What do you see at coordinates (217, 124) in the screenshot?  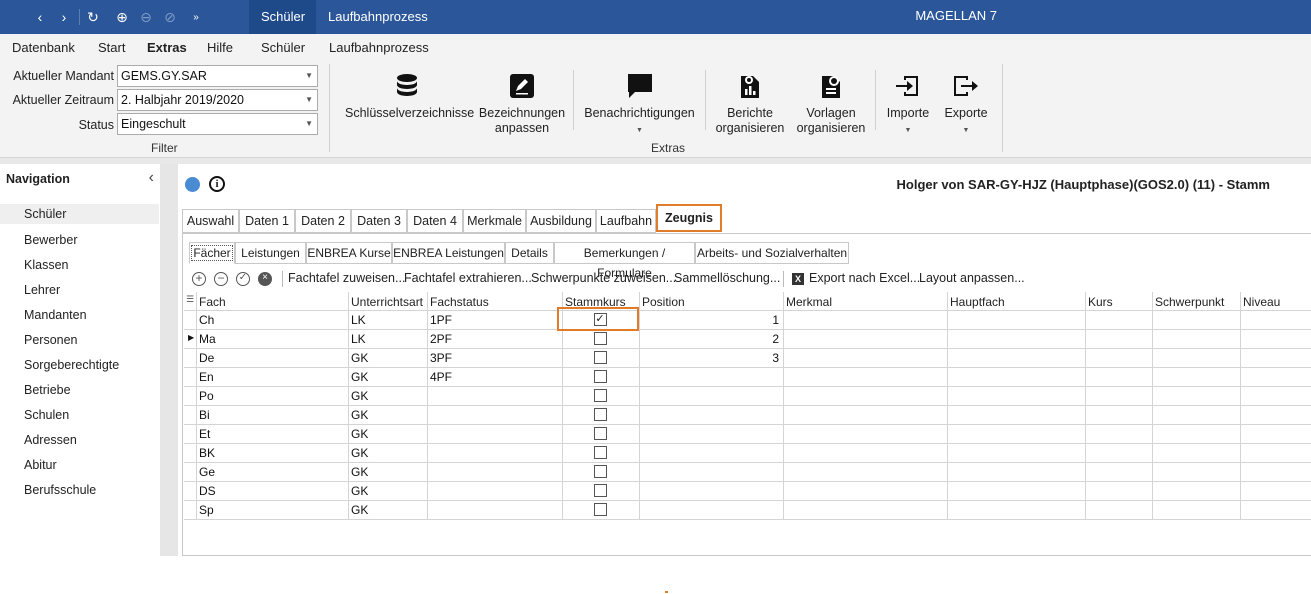 I see `status-select: Eingeschult ▼` at bounding box center [217, 124].